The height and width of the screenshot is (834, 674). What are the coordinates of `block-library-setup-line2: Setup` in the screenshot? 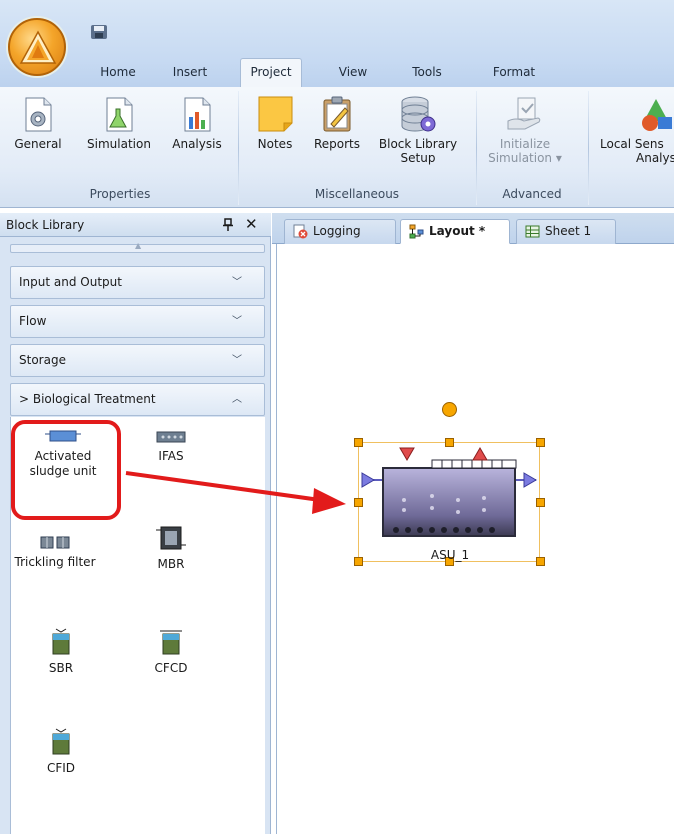 It's located at (418, 158).